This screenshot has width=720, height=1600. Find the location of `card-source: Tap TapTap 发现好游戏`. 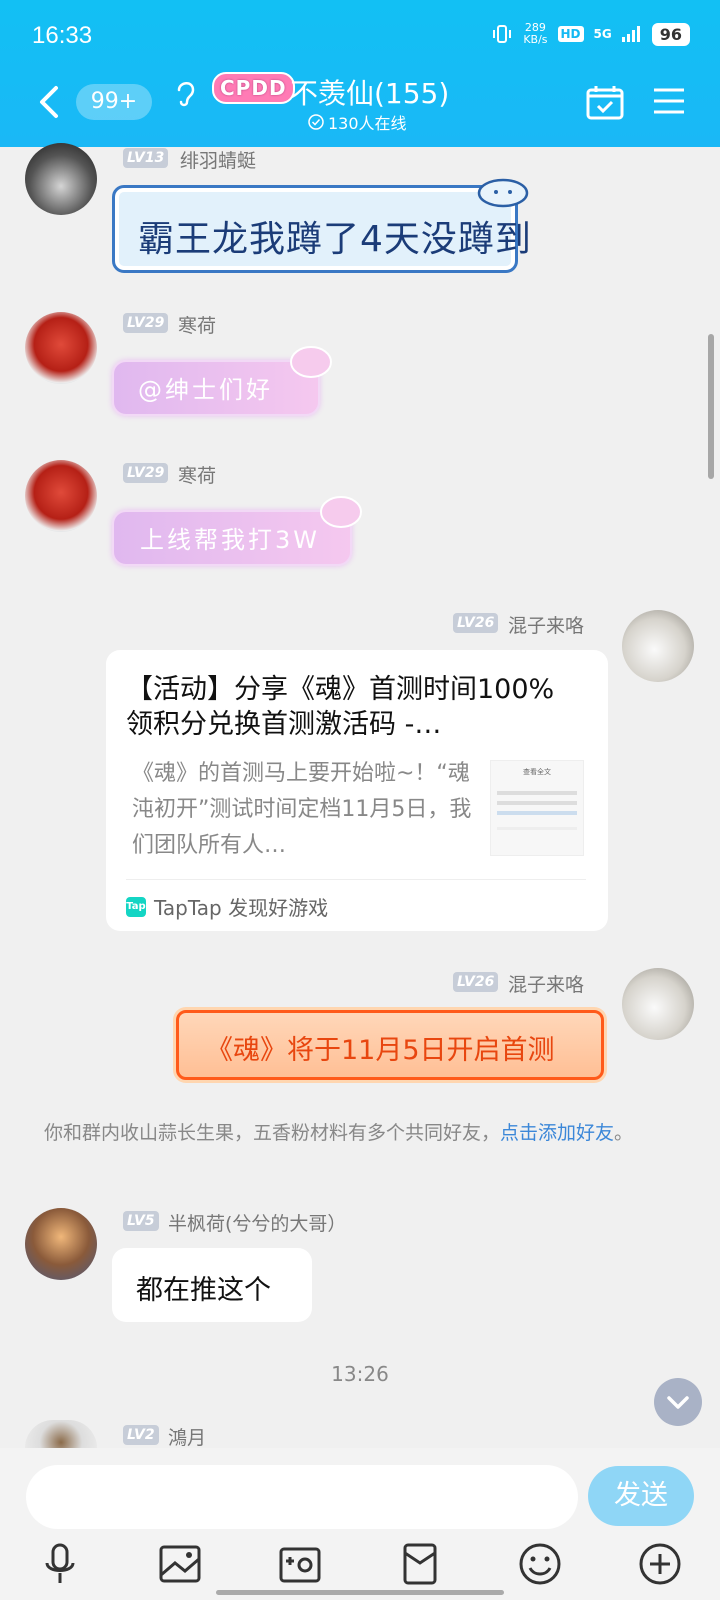

card-source: Tap TapTap 发现好游戏 is located at coordinates (227, 908).